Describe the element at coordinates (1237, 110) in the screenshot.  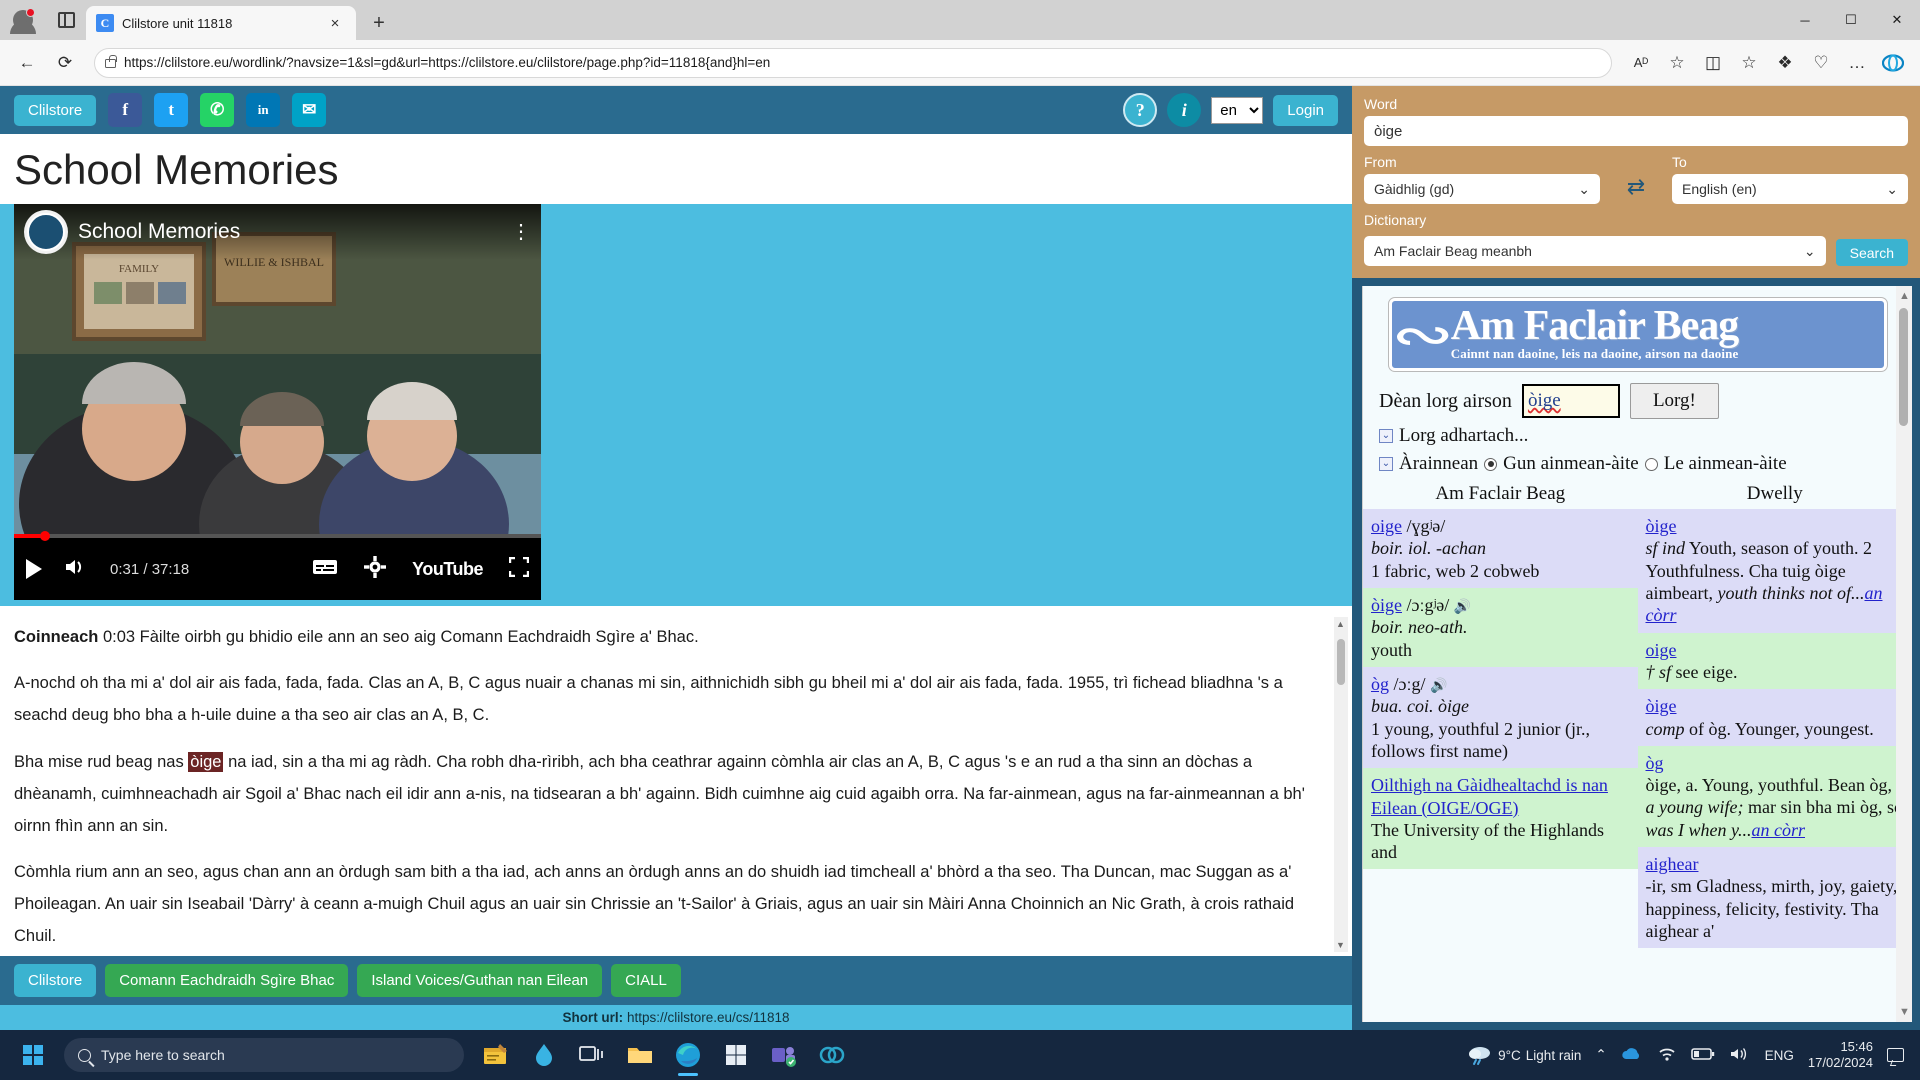
I see `interface-language-select: en` at that location.